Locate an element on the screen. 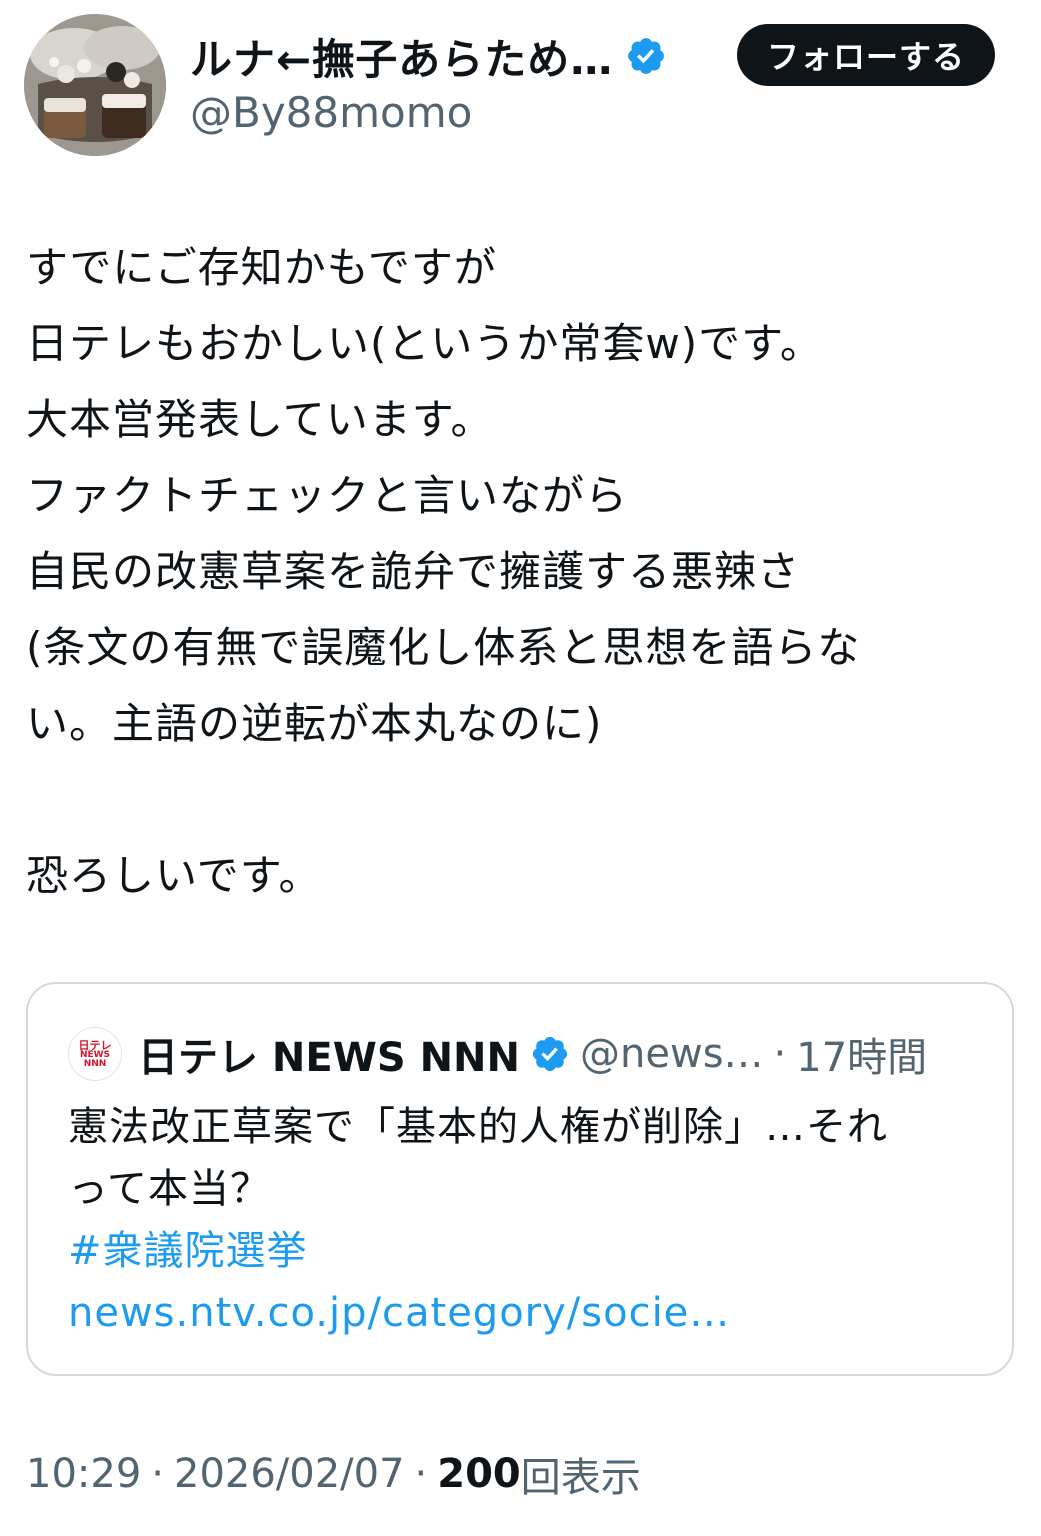 The height and width of the screenshot is (1536, 1041). quoted-tweet-time: 17時間 is located at coordinates (862, 1058).